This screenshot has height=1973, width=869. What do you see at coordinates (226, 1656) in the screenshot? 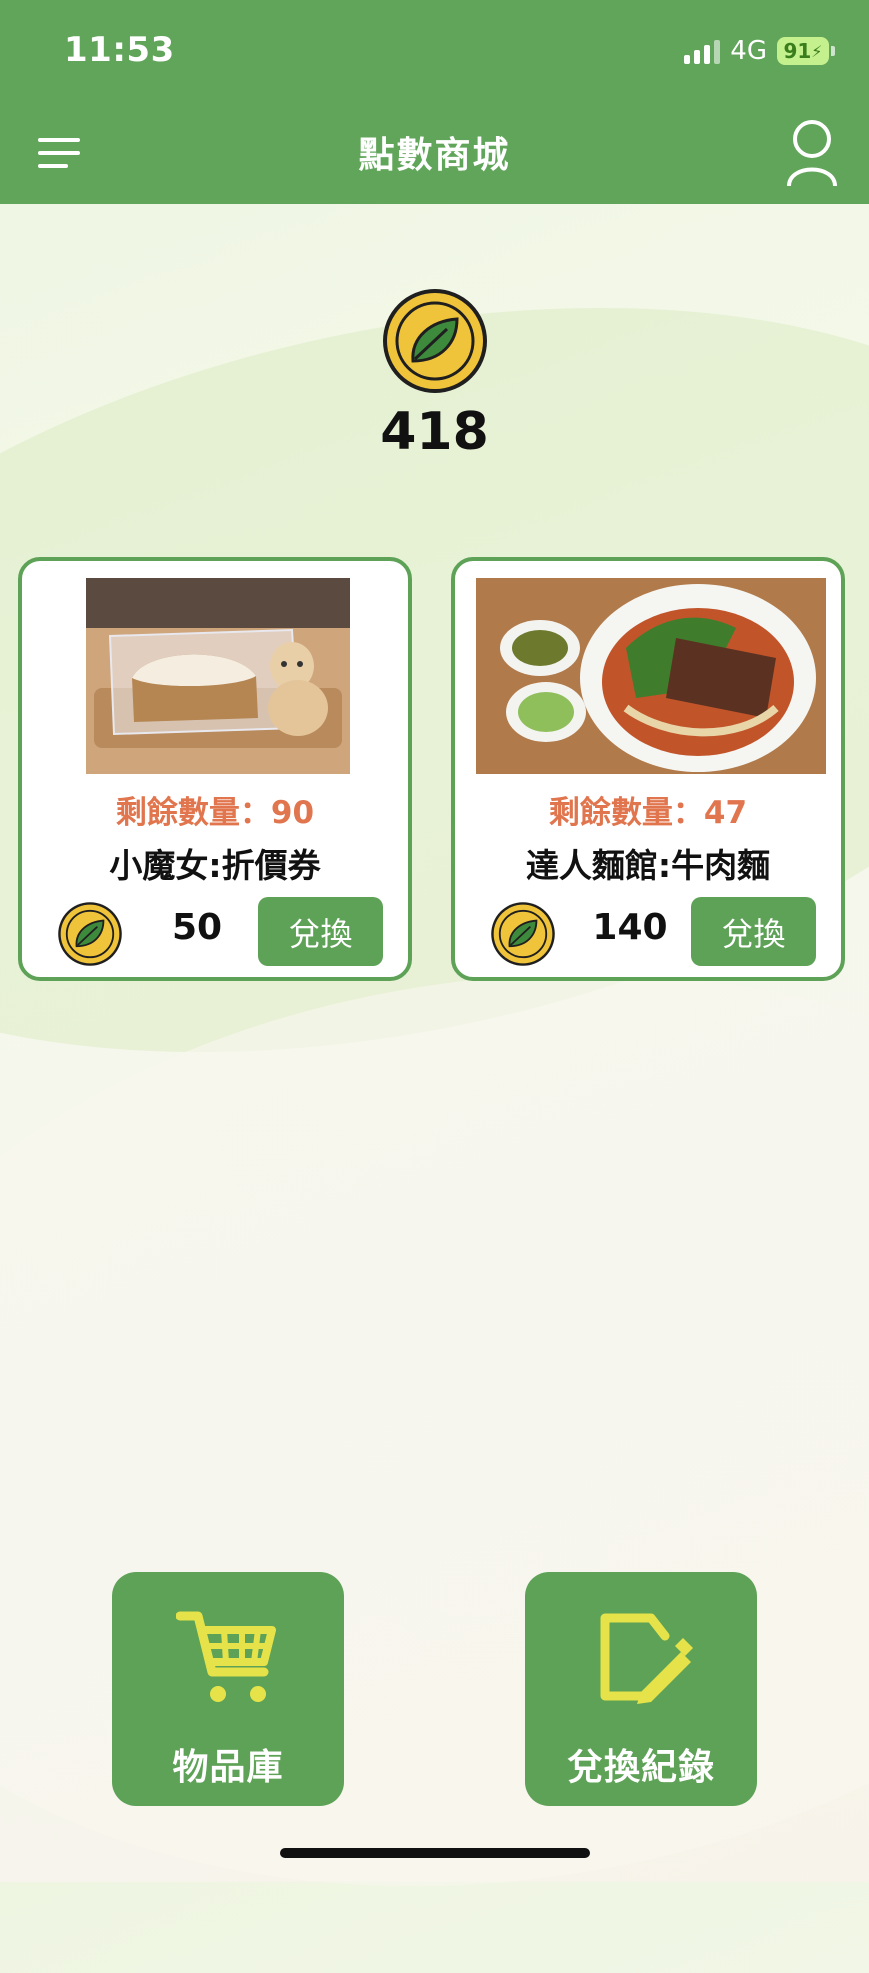
I see `shopping-cart-icon` at bounding box center [226, 1656].